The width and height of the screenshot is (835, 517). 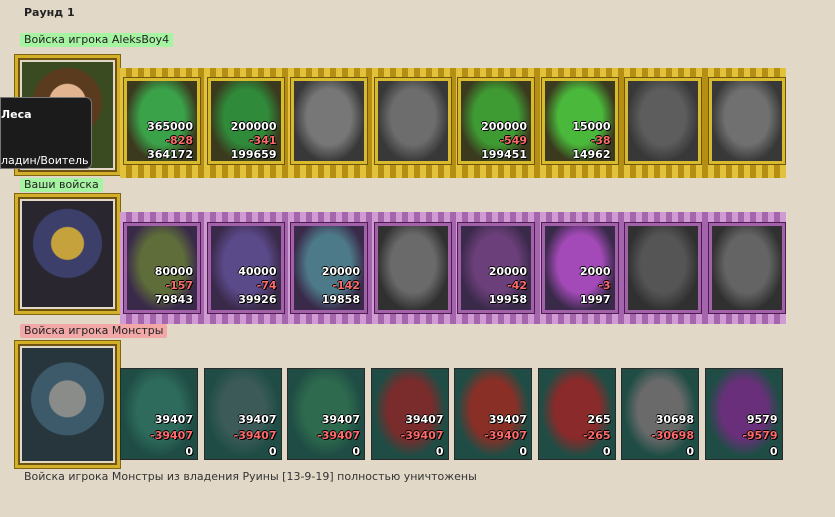 What do you see at coordinates (760, 435) in the screenshot?
I see `unit-loss: -9579` at bounding box center [760, 435].